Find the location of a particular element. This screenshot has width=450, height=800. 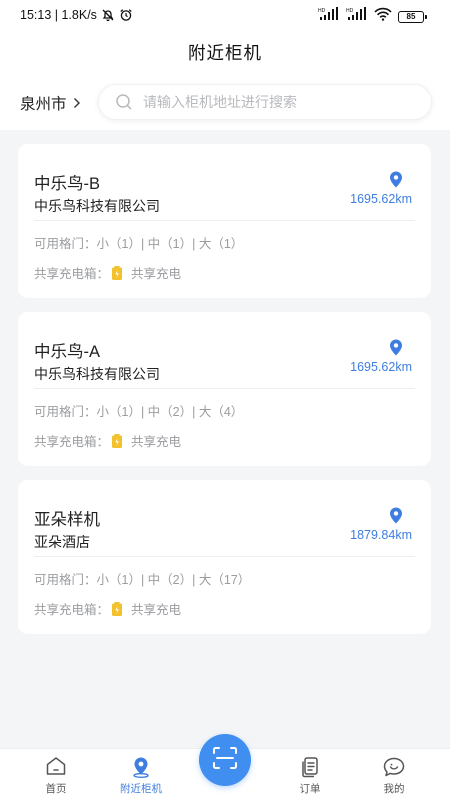

cabinet-name: 亚朵样机 is located at coordinates (67, 520).